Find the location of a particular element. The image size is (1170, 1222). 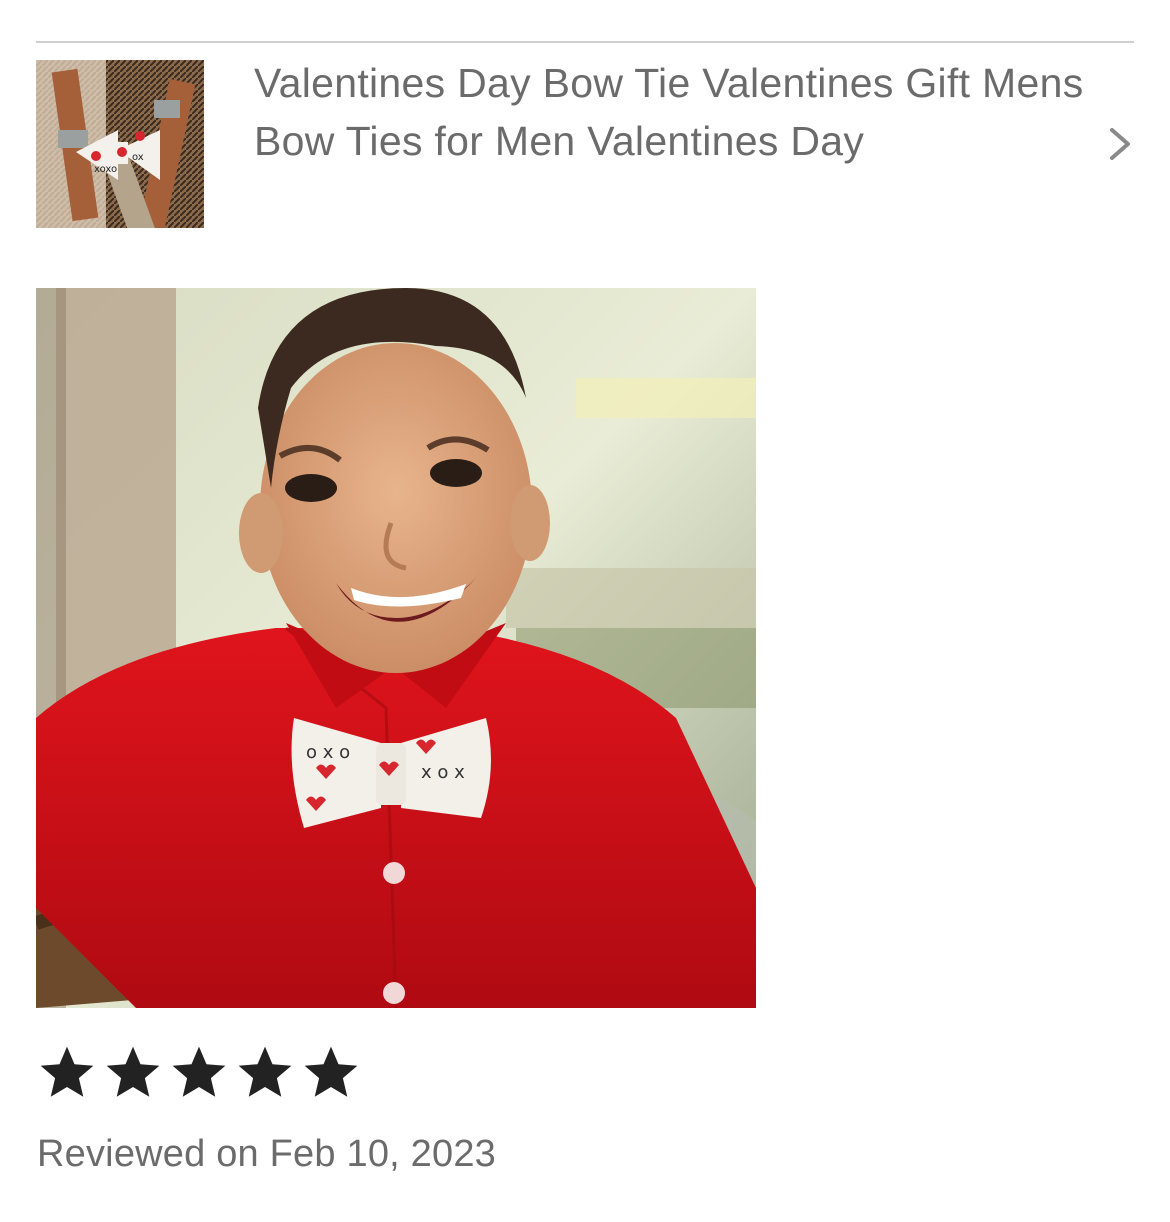

product-thumbnail-image: xoxo ox is located at coordinates (120, 144).